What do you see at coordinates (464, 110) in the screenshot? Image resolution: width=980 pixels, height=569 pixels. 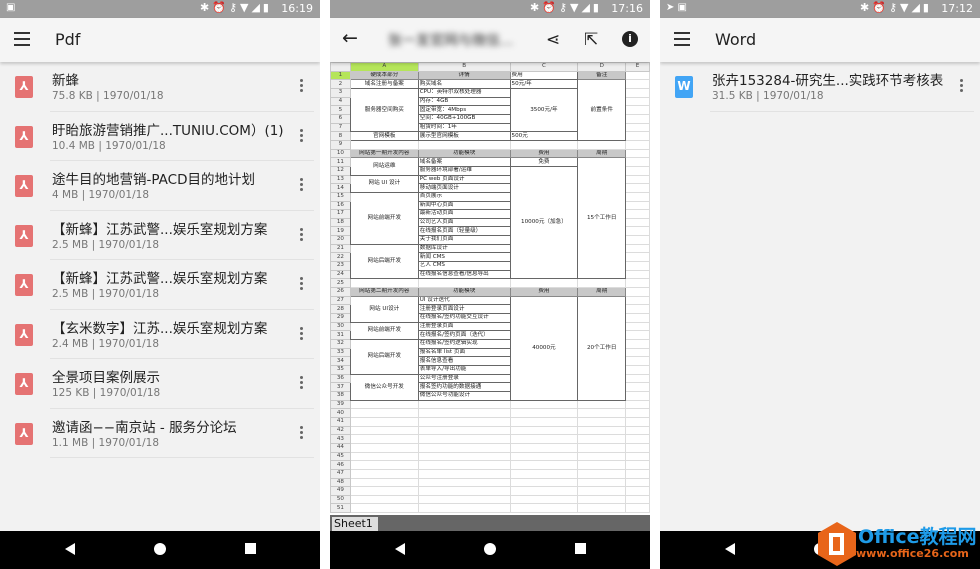 I see `sheet-cell: 固定带宽：4Mbps` at bounding box center [464, 110].